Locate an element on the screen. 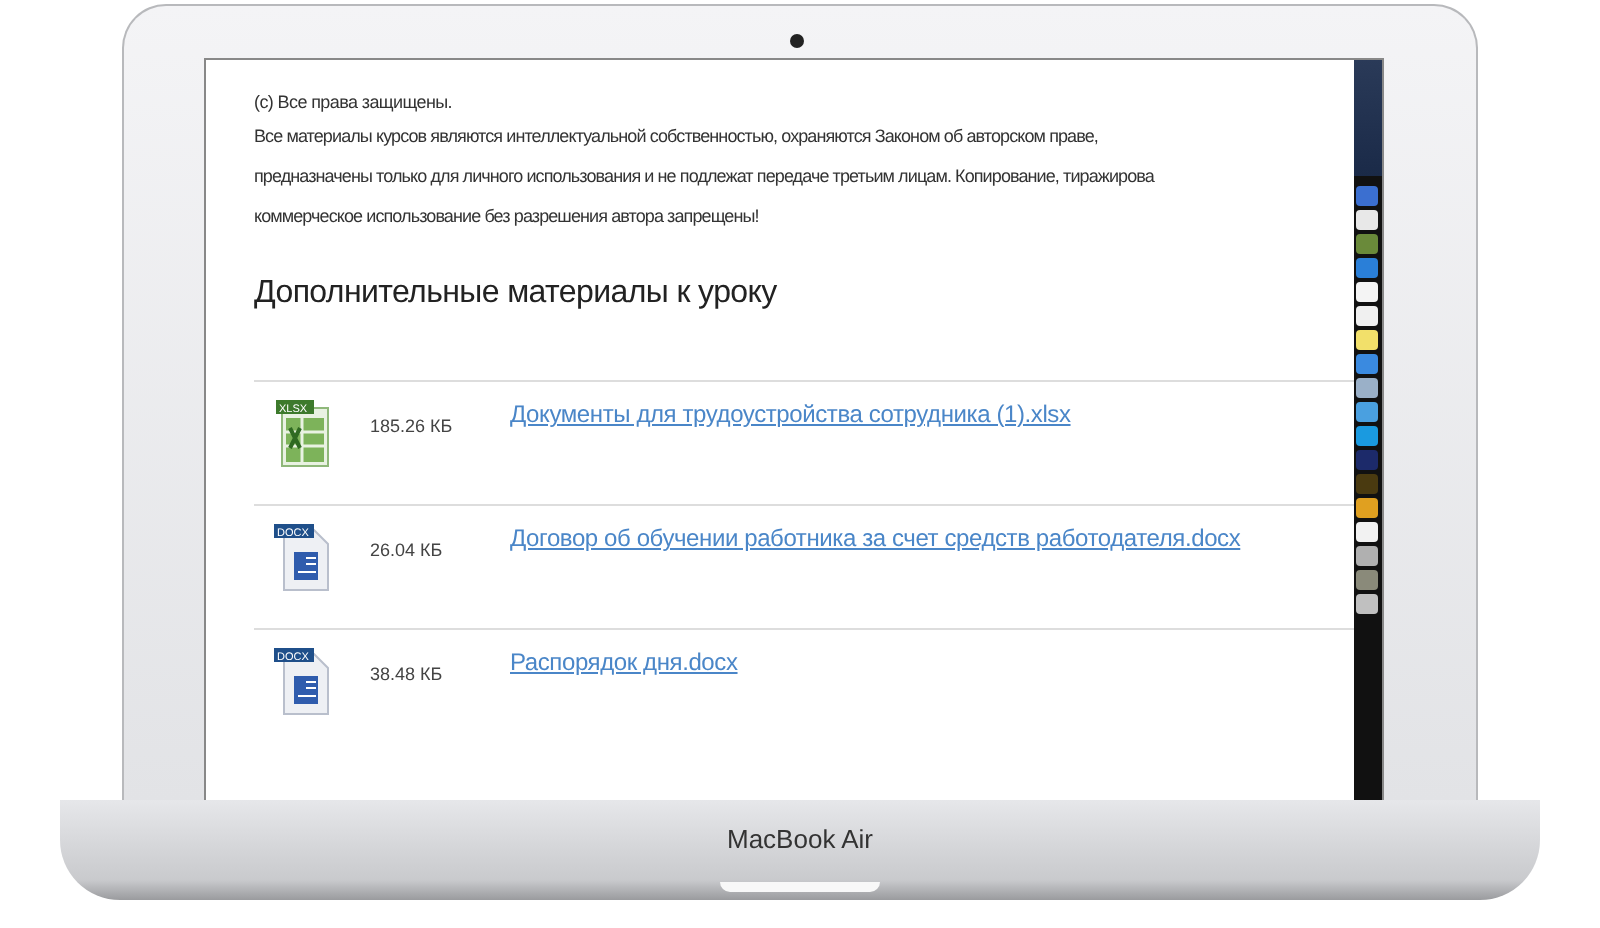  file-link: Документы для трудоустройства сотрудника (1).xlsx is located at coordinates (790, 414).